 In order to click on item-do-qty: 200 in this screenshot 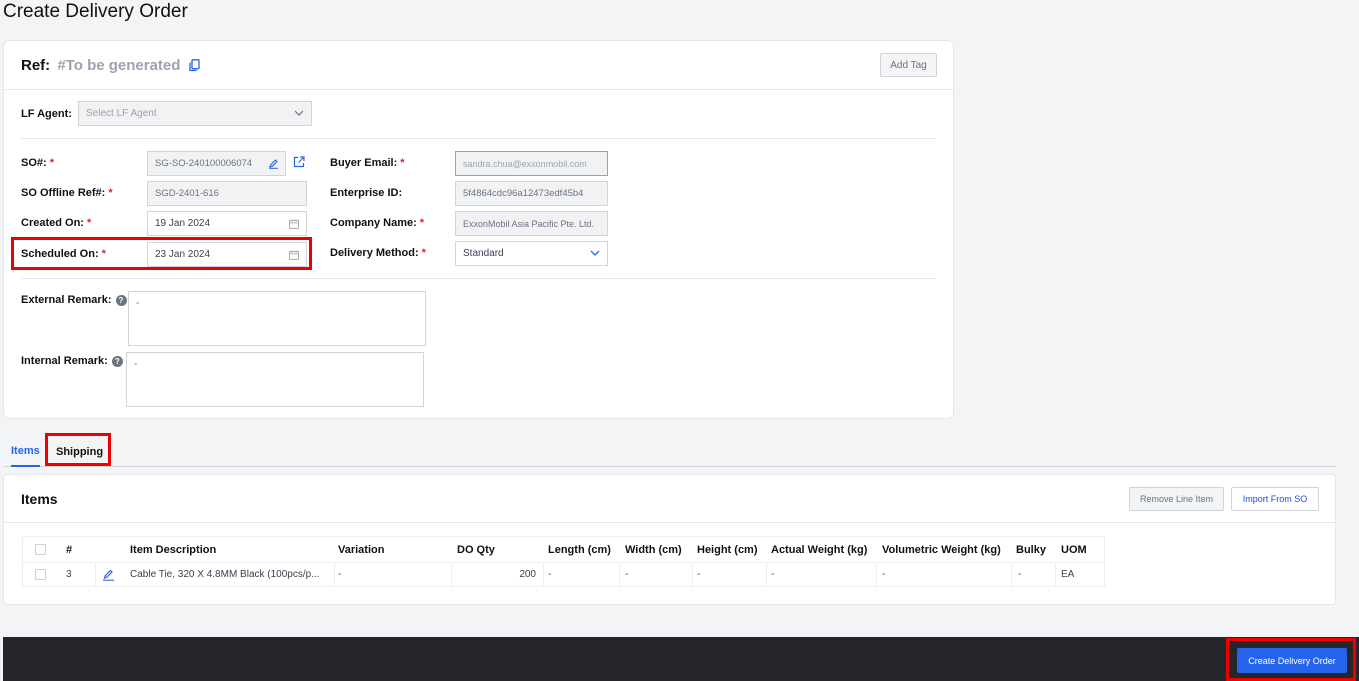, I will do `click(527, 574)`.